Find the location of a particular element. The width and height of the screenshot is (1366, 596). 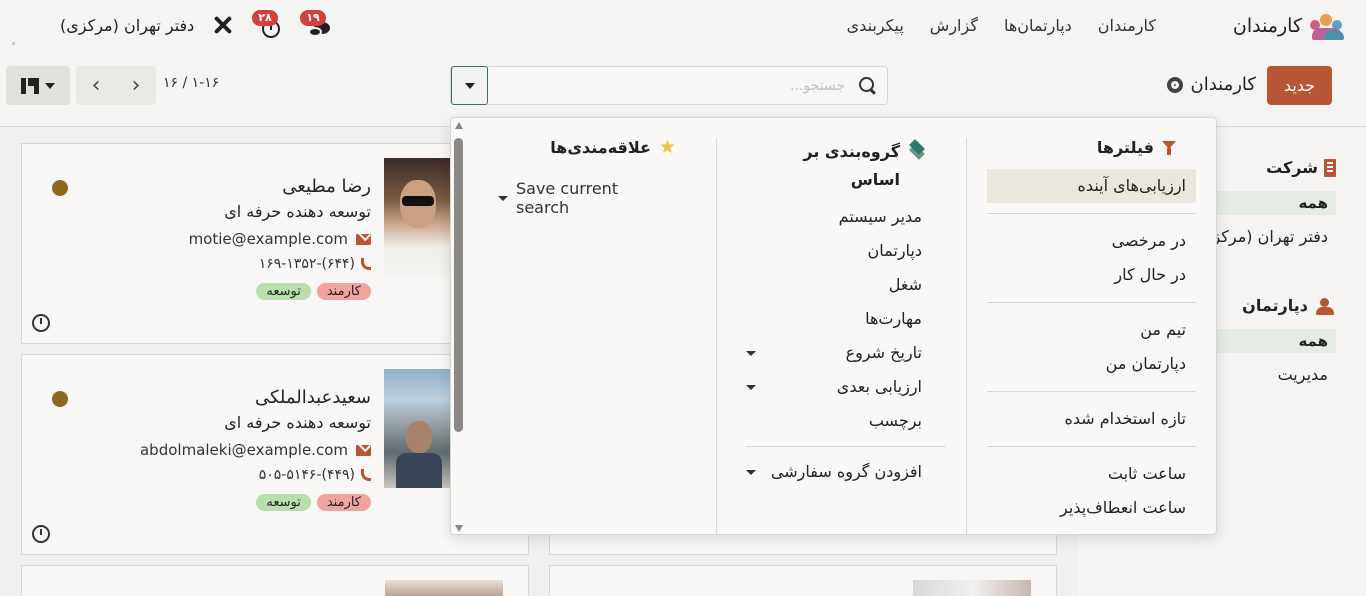

users-icon is located at coordinates (1325, 306).